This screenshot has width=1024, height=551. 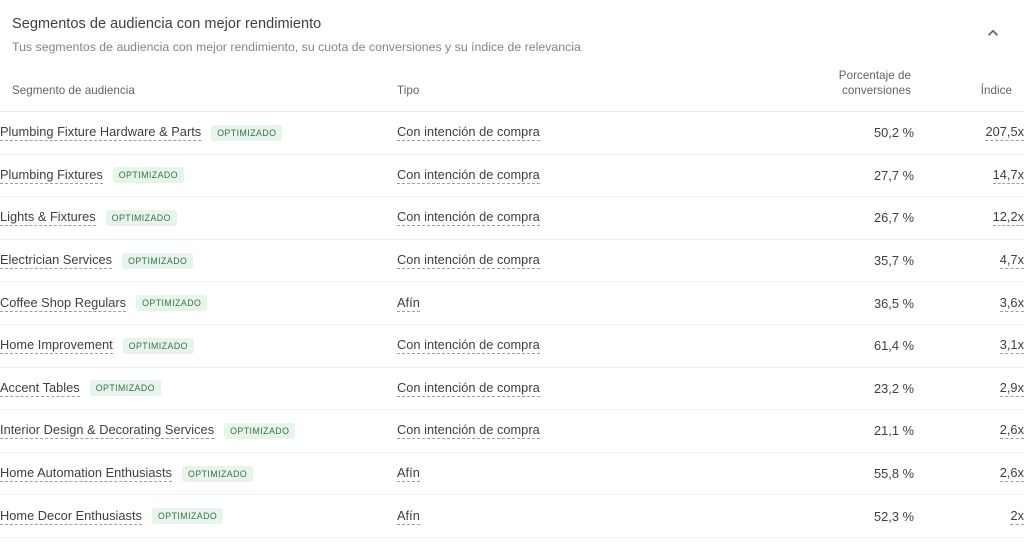 What do you see at coordinates (51, 175) in the screenshot?
I see `segment-name-link: Plumbing Fixtures` at bounding box center [51, 175].